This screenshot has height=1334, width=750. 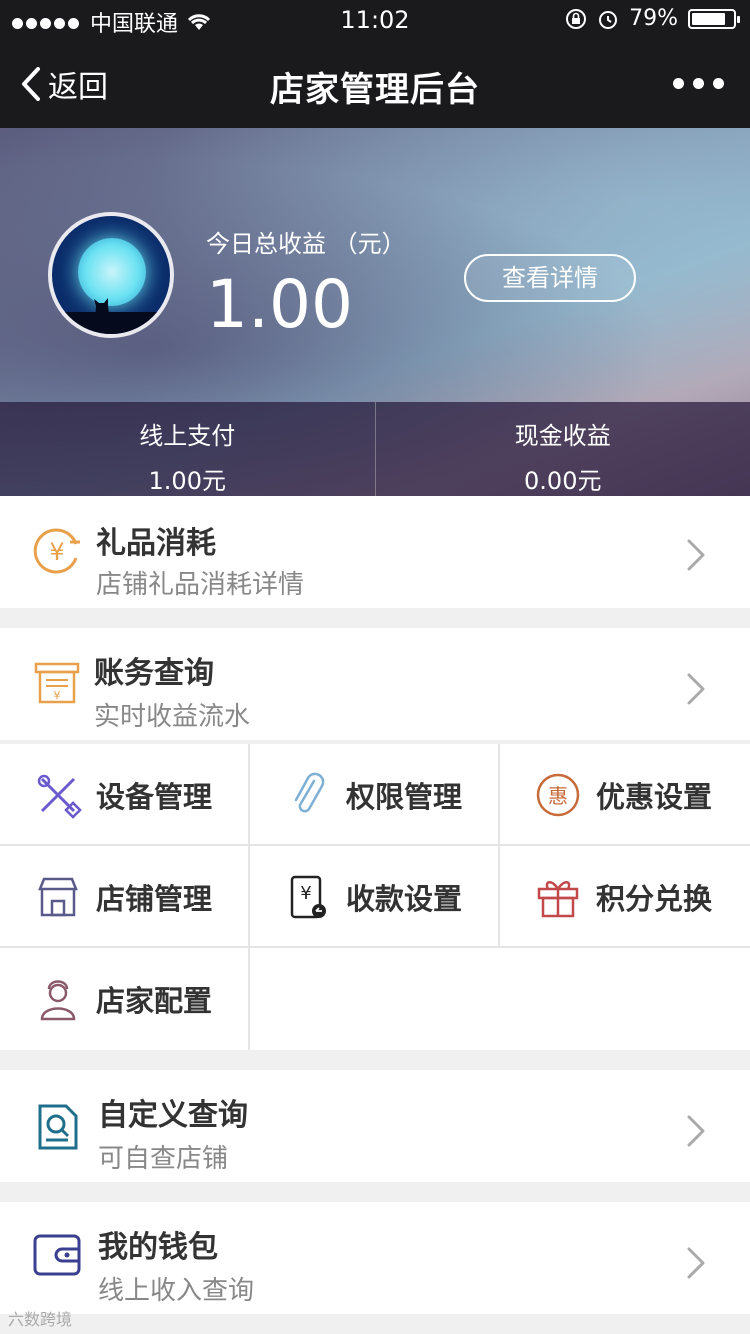 I want to click on svg-text: 惠, so click(x=558, y=796).